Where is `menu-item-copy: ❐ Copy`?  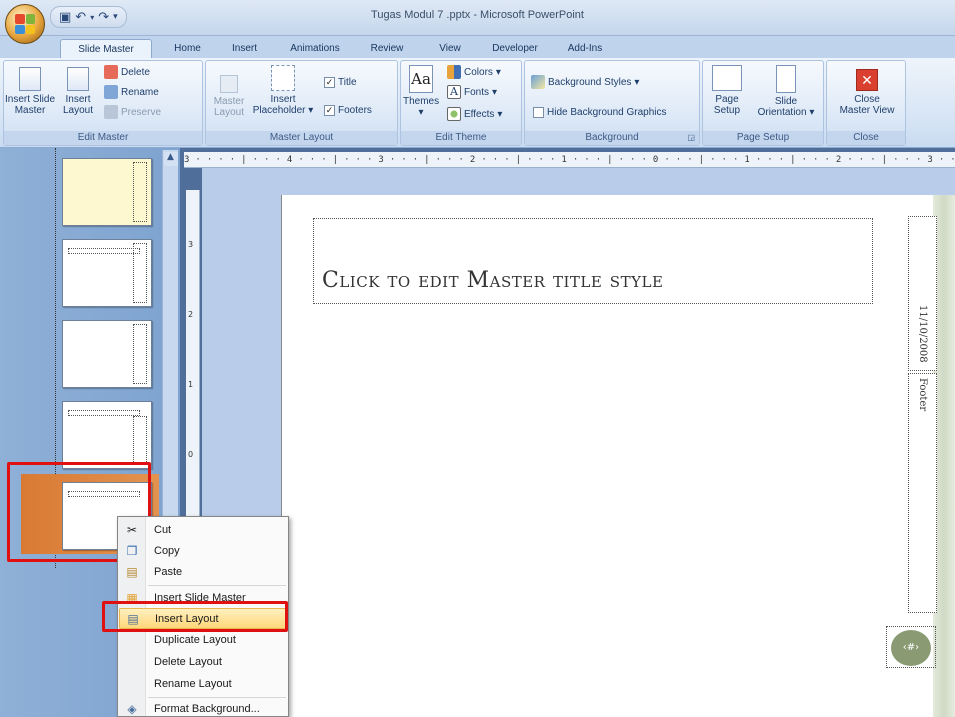 menu-item-copy: ❐ Copy is located at coordinates (203, 551).